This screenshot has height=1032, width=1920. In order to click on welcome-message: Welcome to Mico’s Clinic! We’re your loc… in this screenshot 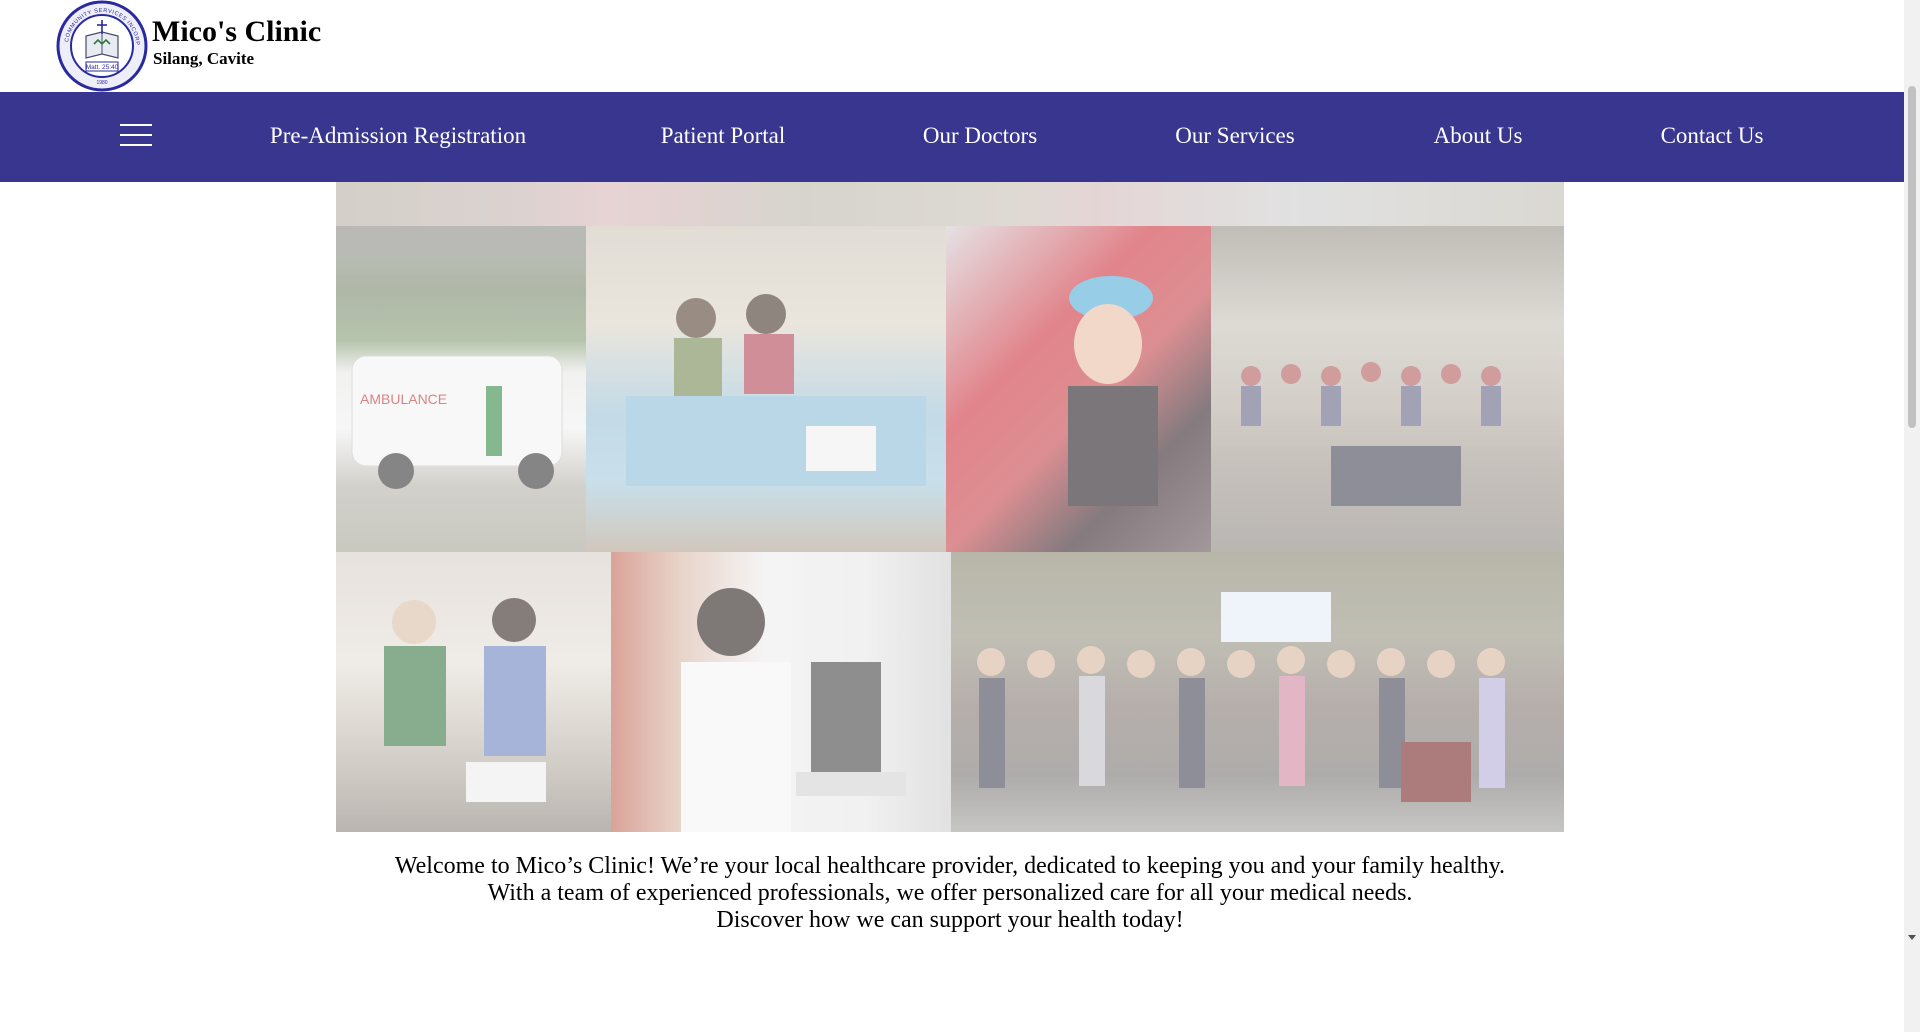, I will do `click(950, 893)`.